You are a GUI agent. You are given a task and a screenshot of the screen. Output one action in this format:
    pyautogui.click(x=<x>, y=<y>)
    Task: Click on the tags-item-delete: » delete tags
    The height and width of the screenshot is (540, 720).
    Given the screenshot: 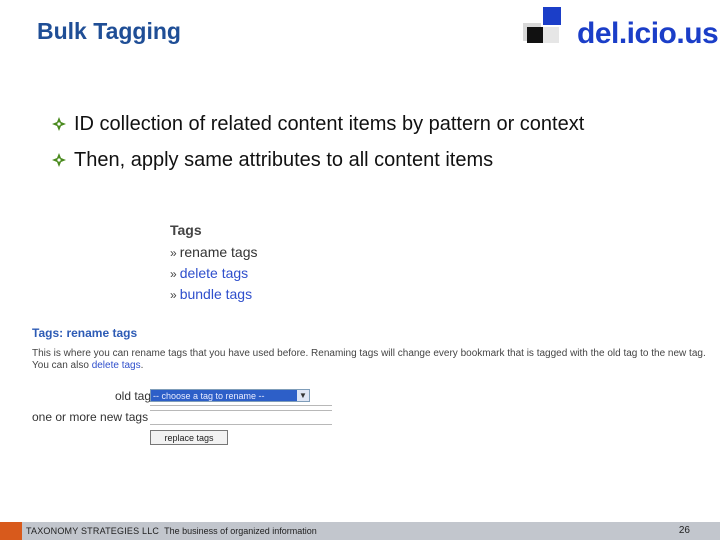 What is the action you would take?
    pyautogui.click(x=214, y=273)
    